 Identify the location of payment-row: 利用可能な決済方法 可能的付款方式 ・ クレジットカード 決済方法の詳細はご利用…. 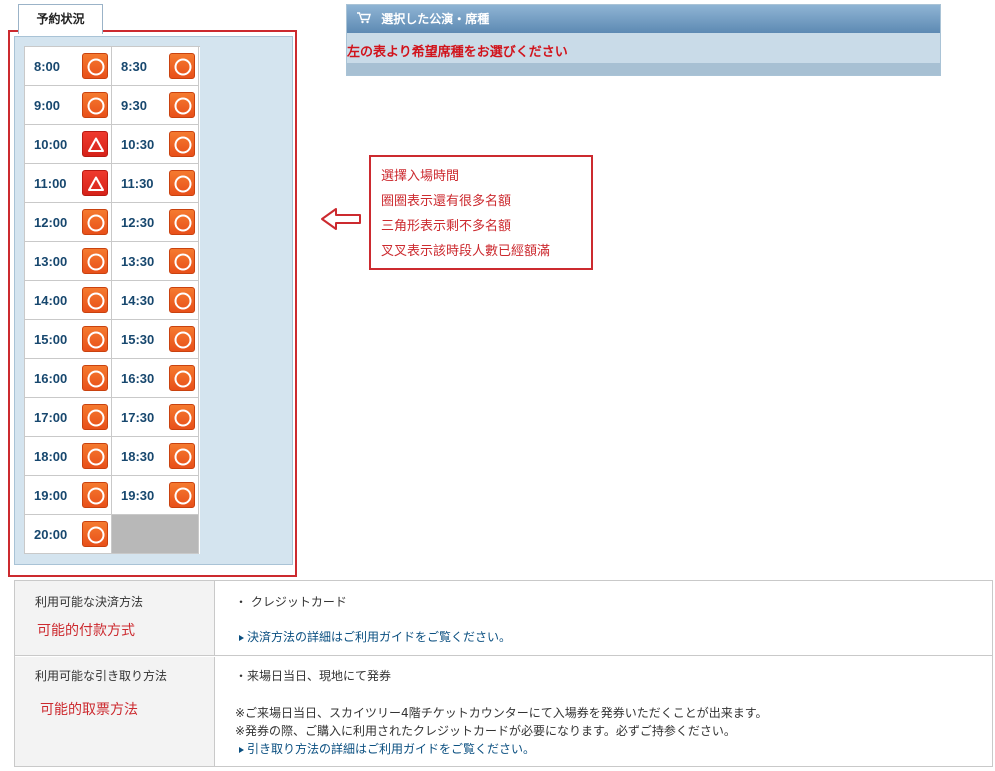
(503, 618).